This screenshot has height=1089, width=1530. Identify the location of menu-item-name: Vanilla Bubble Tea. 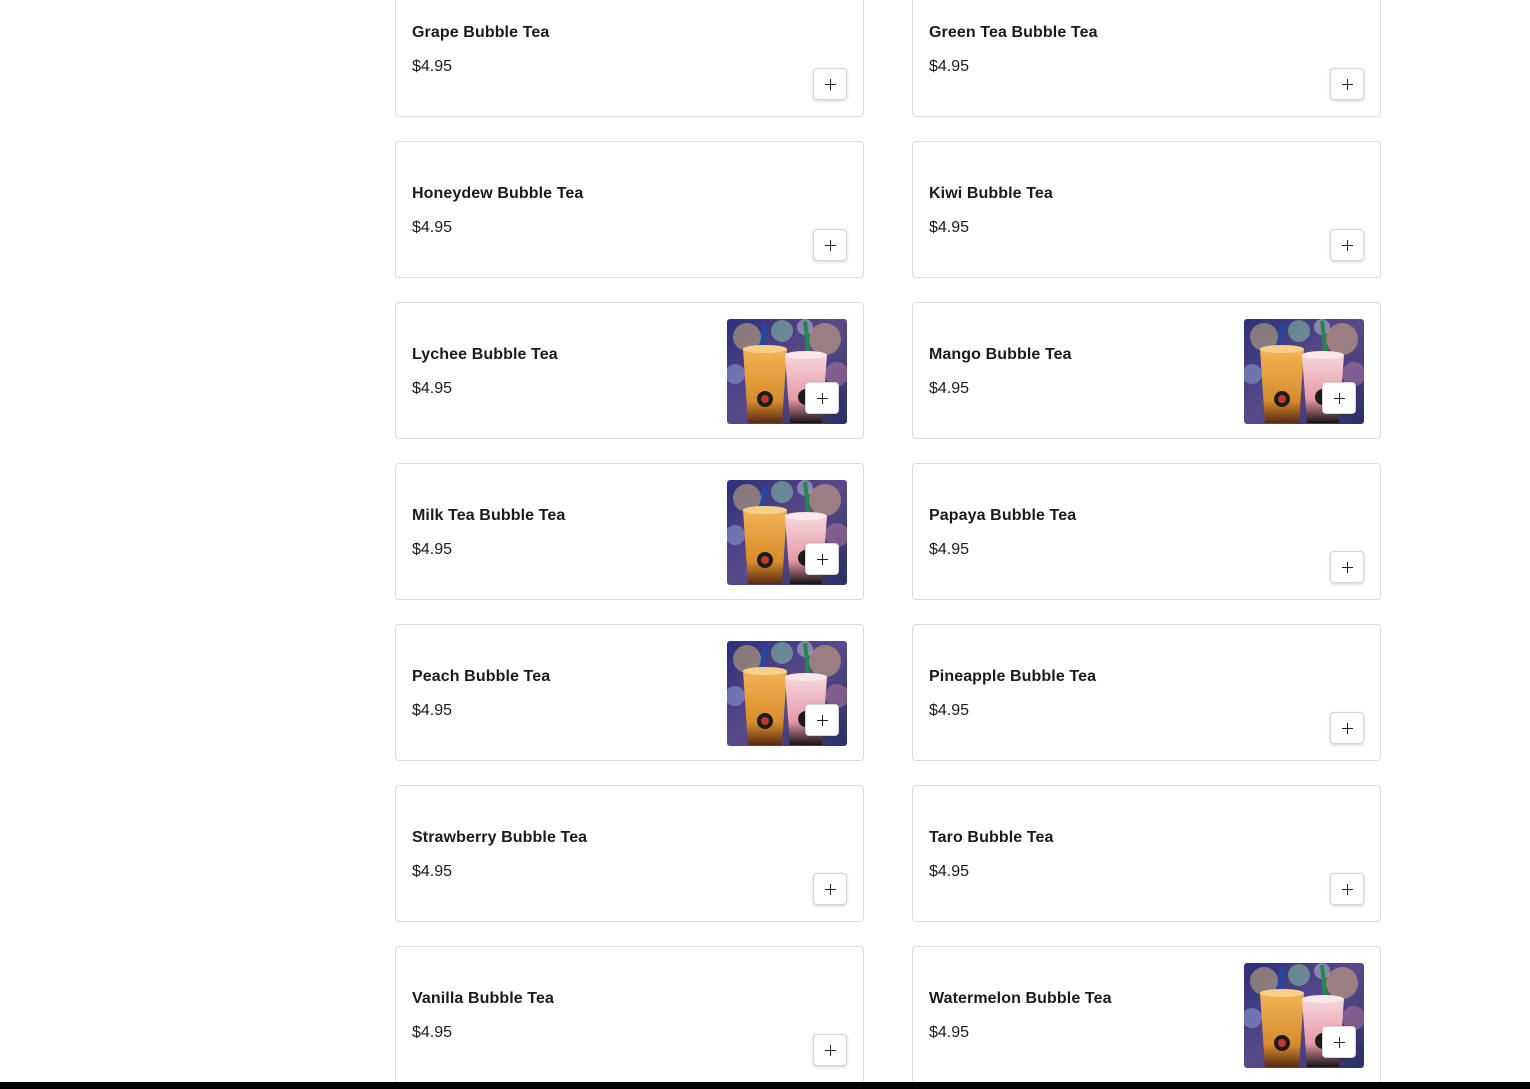
(483, 998).